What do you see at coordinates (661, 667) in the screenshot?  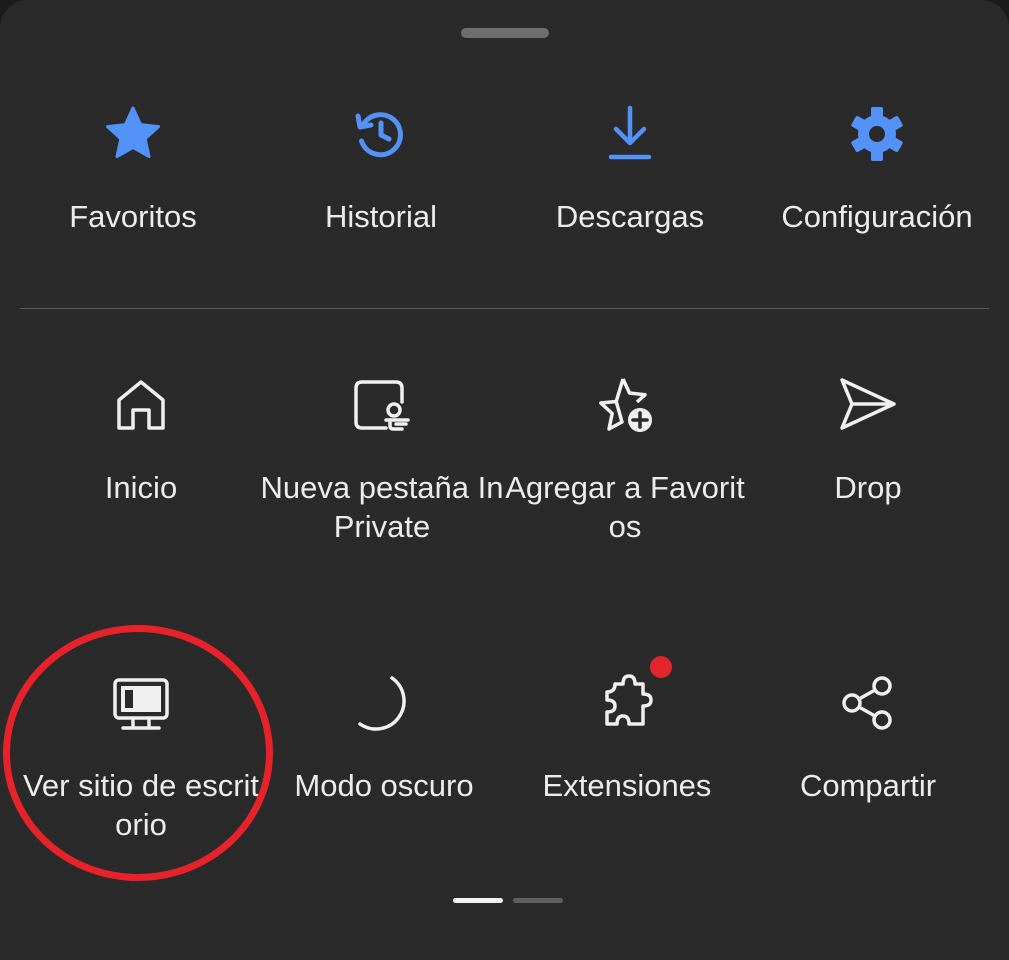 I see `notification-badge` at bounding box center [661, 667].